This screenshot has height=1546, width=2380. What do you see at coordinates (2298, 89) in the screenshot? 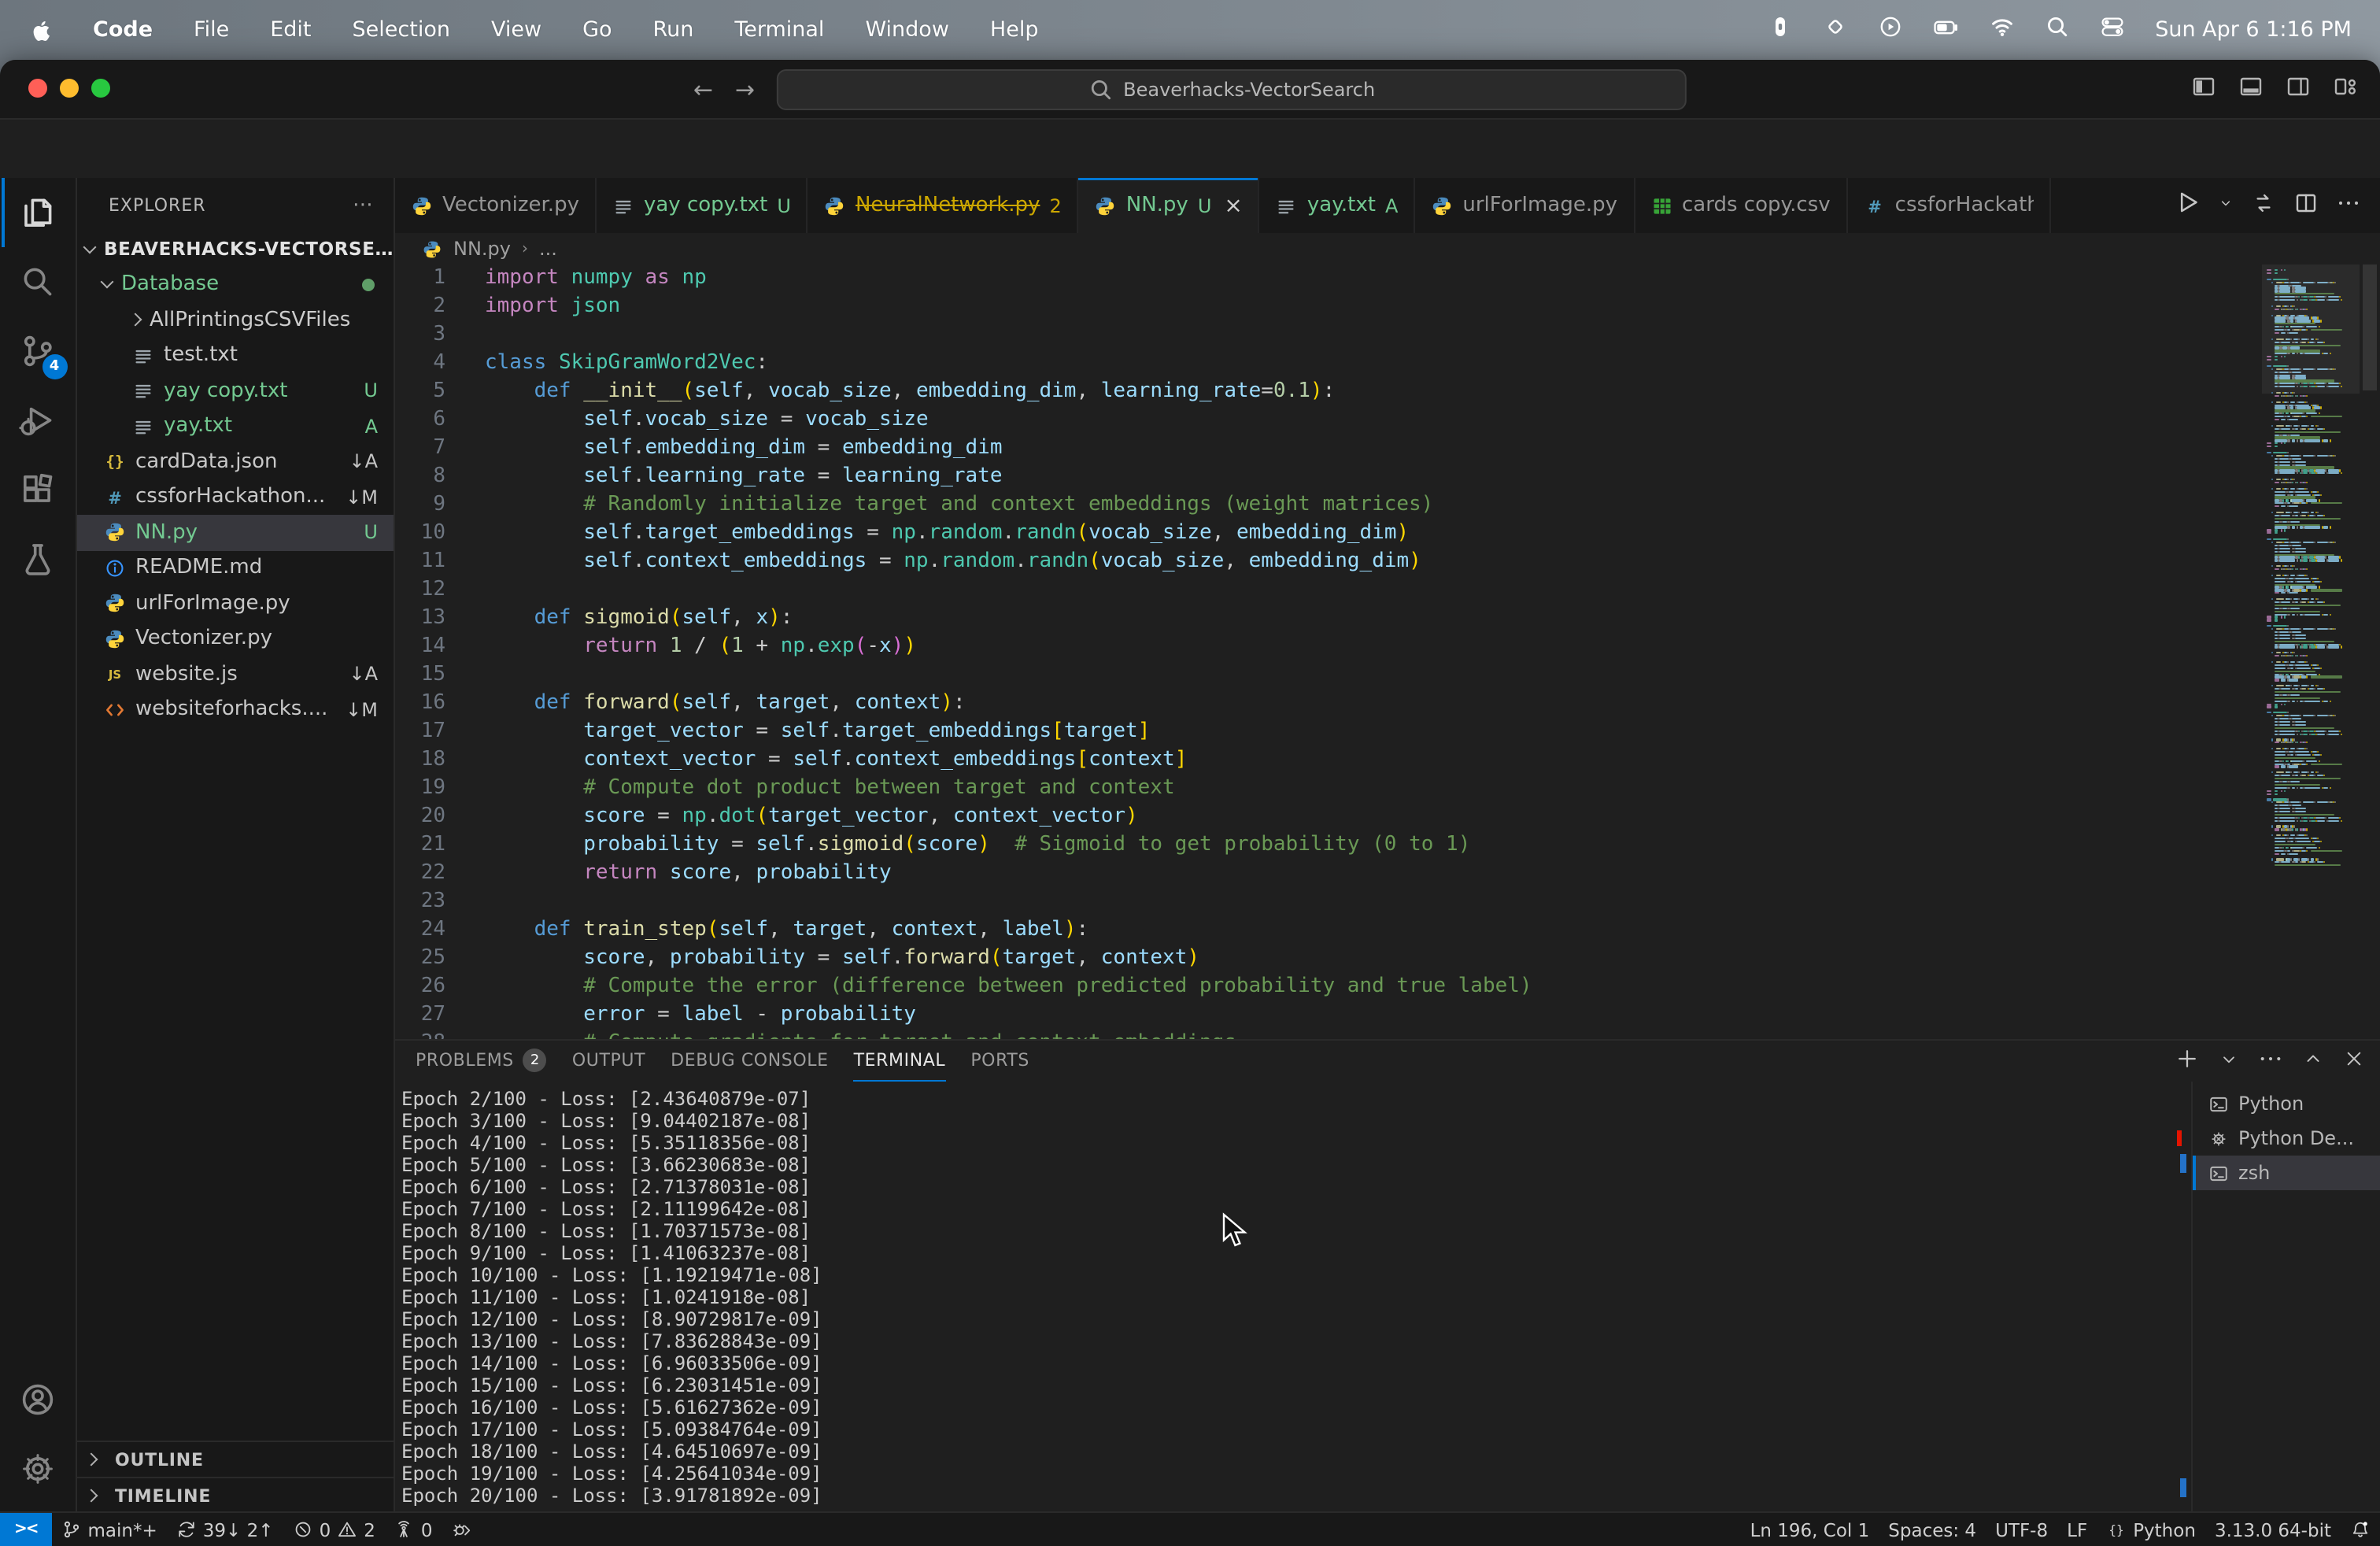
I see `layout-sidebar-right-button` at bounding box center [2298, 89].